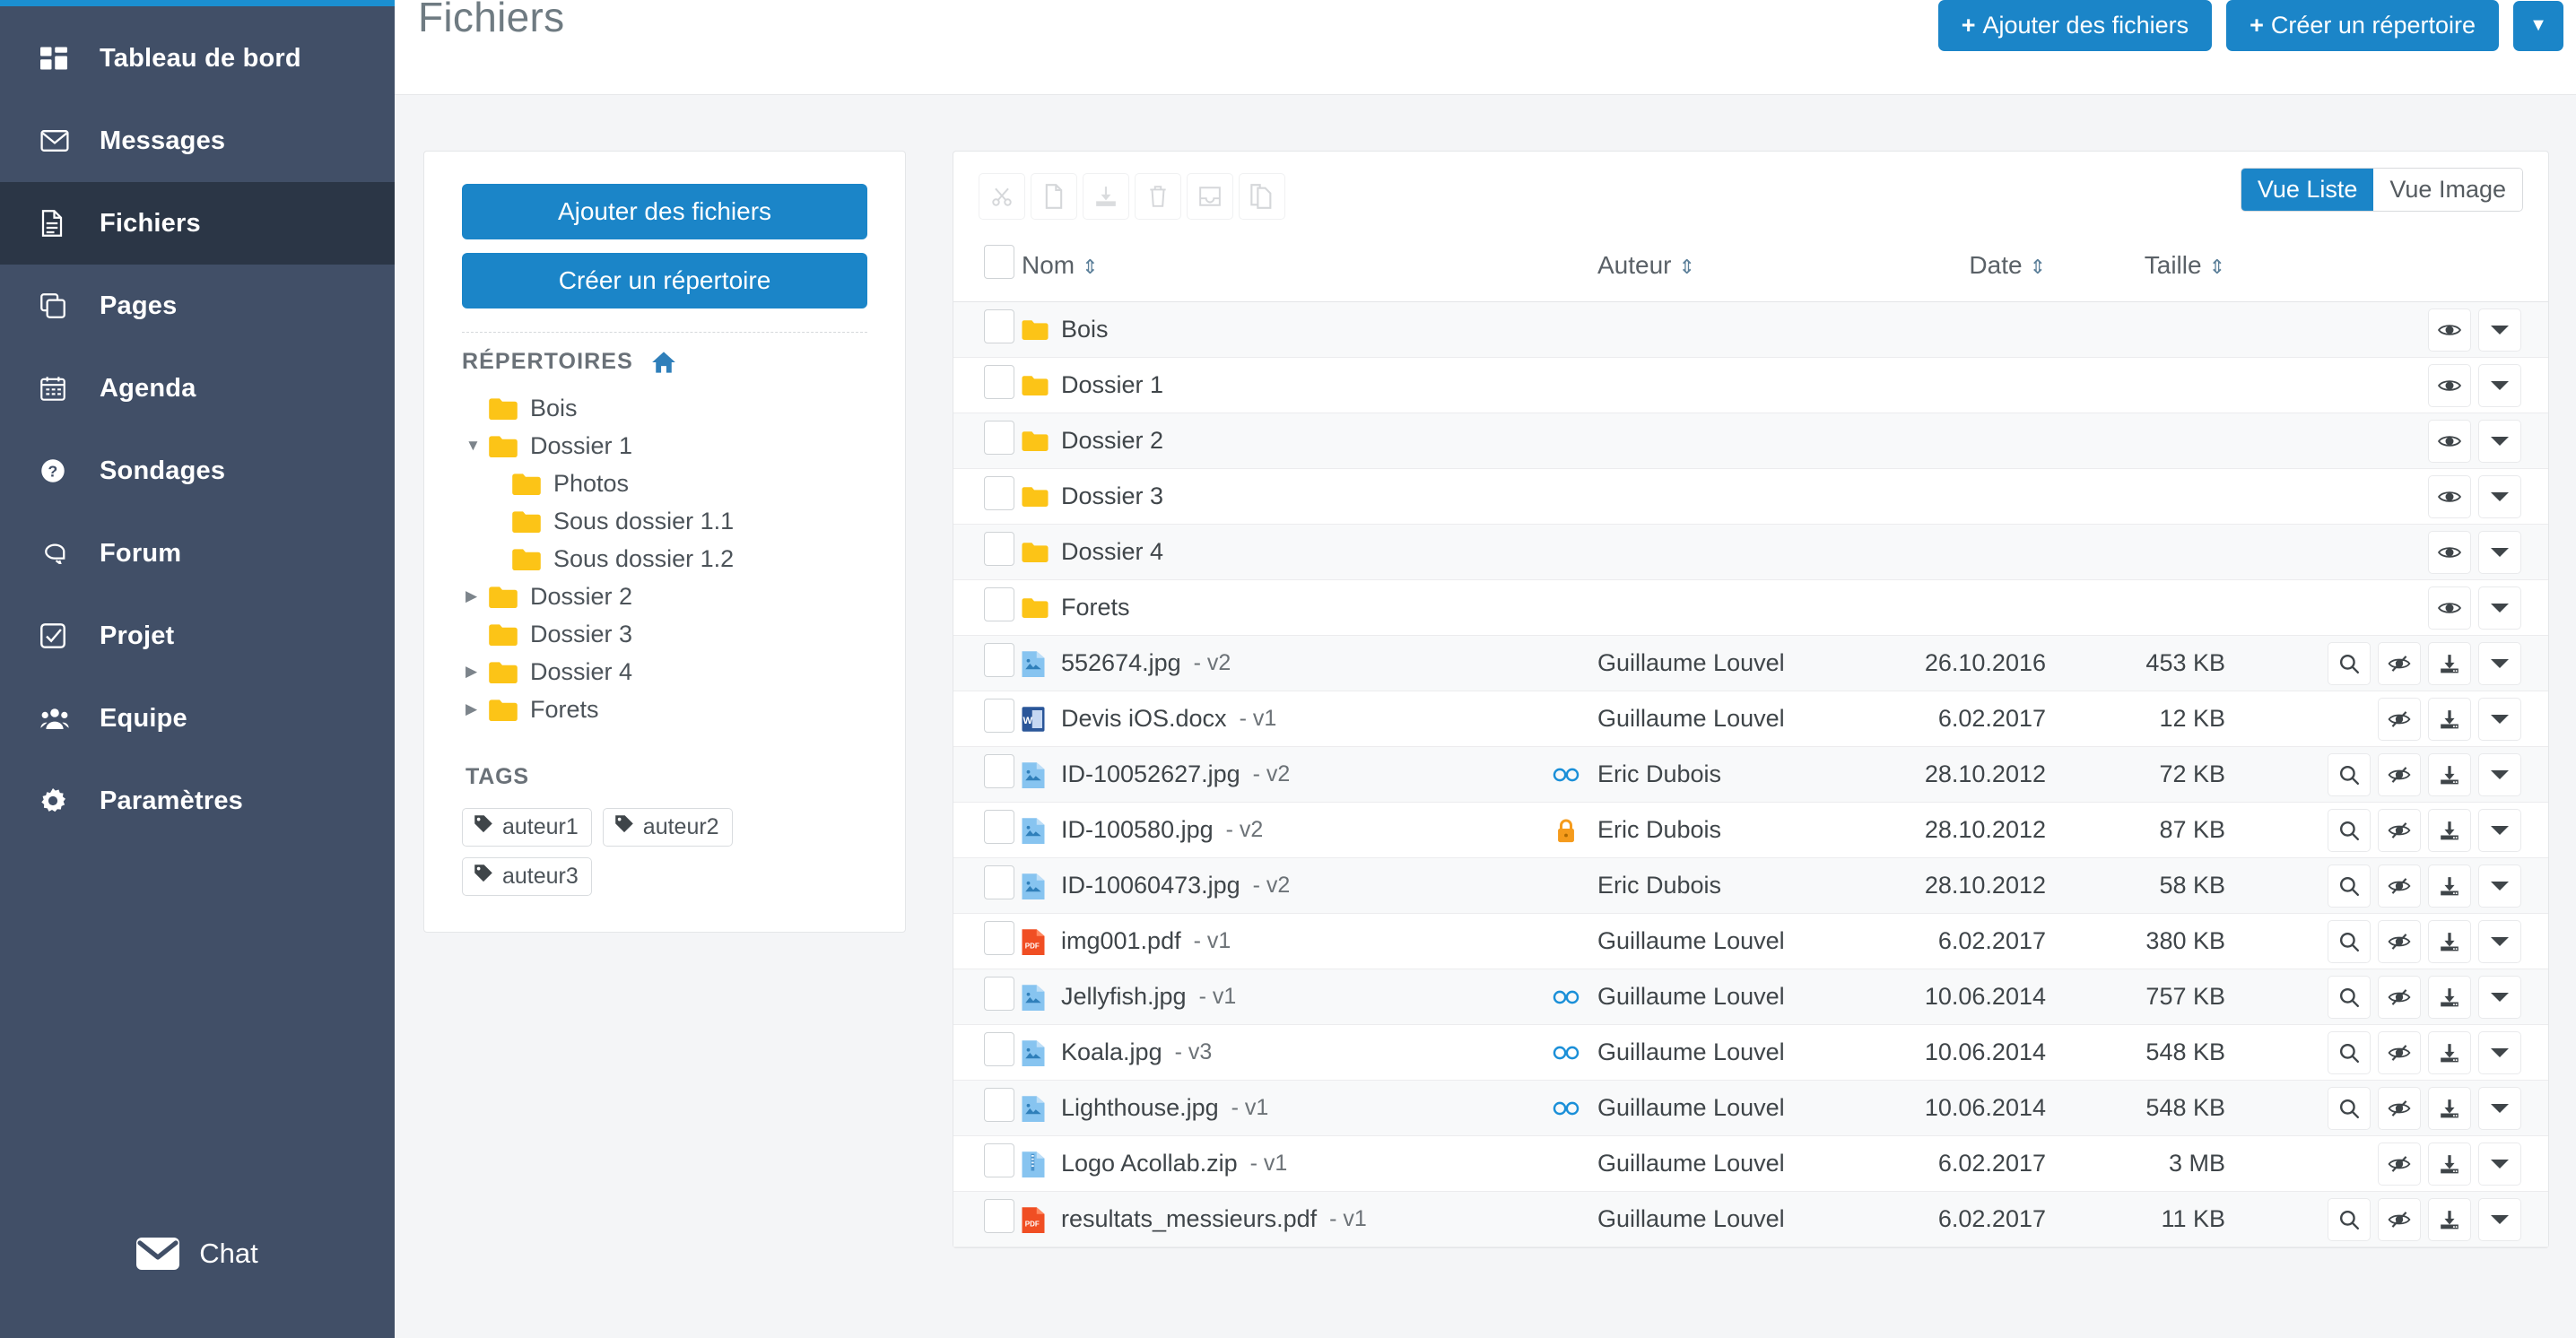 The width and height of the screenshot is (2576, 1338). I want to click on tree-item-dossier-3: Dossier 3, so click(666, 634).